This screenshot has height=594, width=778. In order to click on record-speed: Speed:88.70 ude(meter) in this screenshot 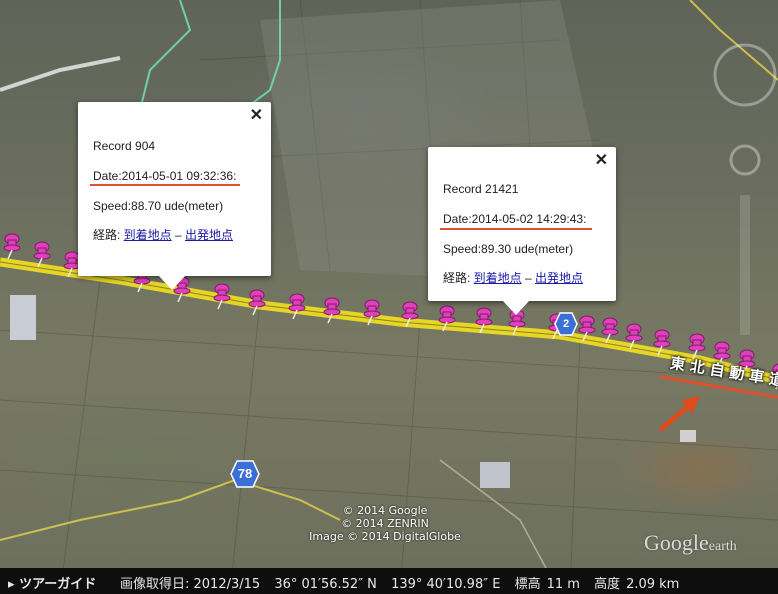, I will do `click(158, 206)`.